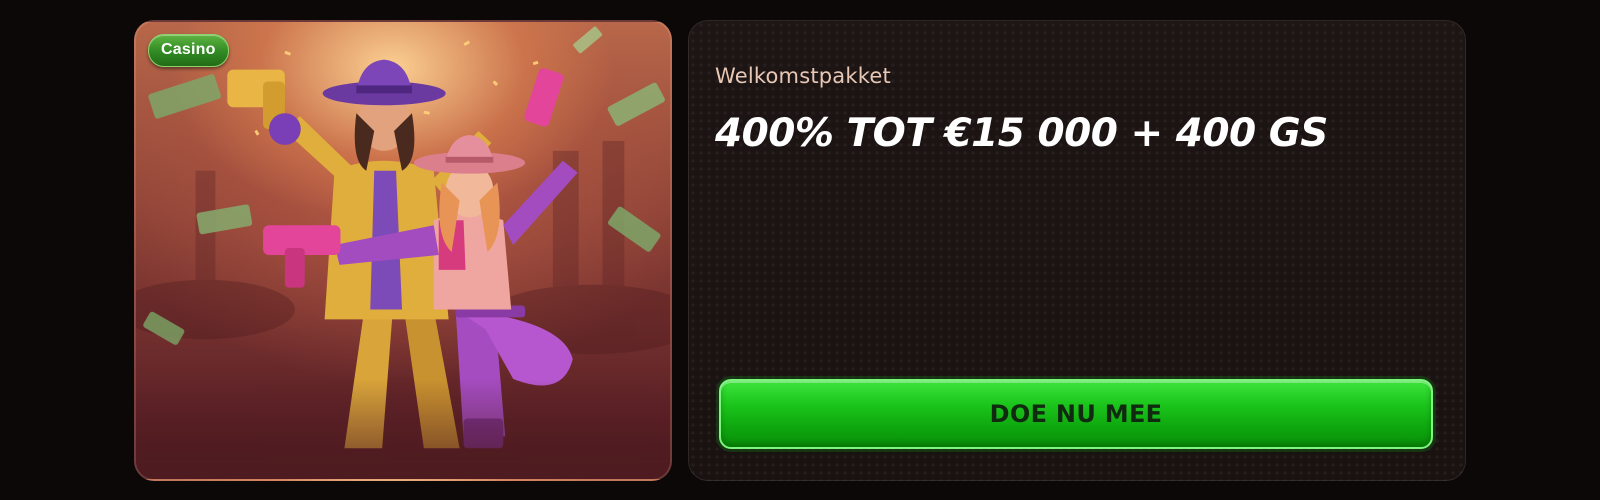 The width and height of the screenshot is (1600, 500). What do you see at coordinates (1021, 133) in the screenshot?
I see `offer-headline: 400% TOT €15 000 + 400 GS` at bounding box center [1021, 133].